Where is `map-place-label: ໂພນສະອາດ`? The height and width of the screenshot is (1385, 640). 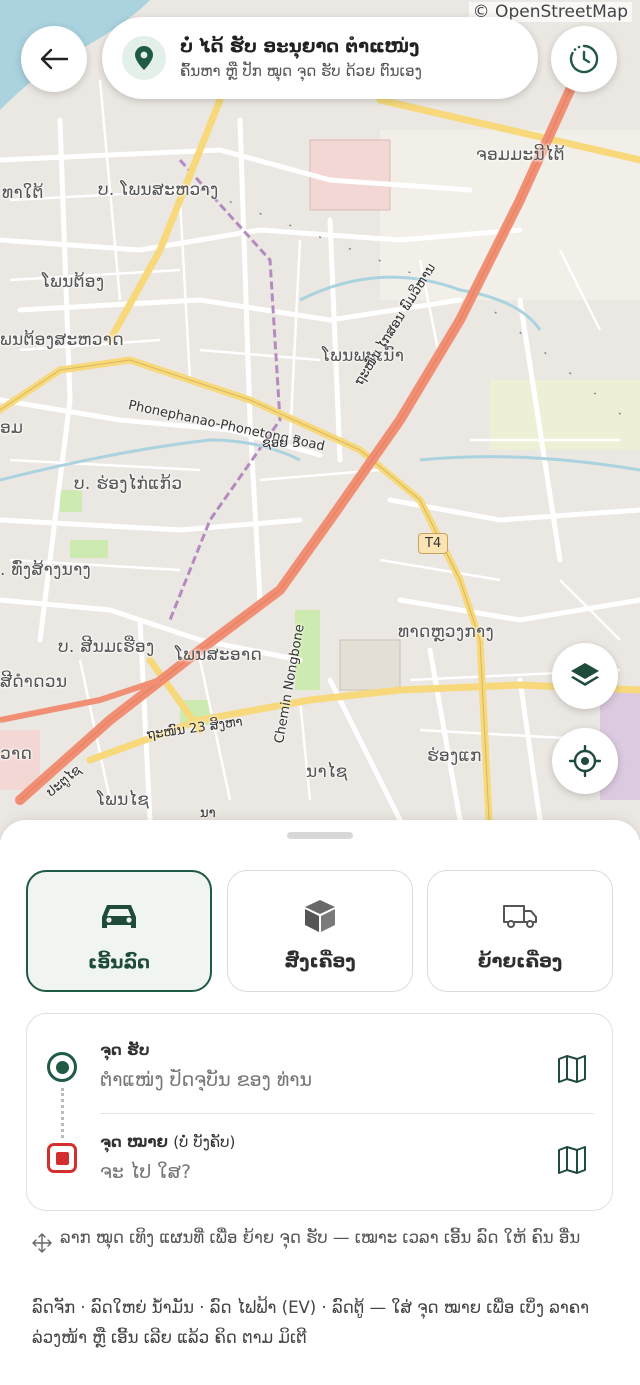
map-place-label: ໂພນສະອາດ is located at coordinates (219, 655).